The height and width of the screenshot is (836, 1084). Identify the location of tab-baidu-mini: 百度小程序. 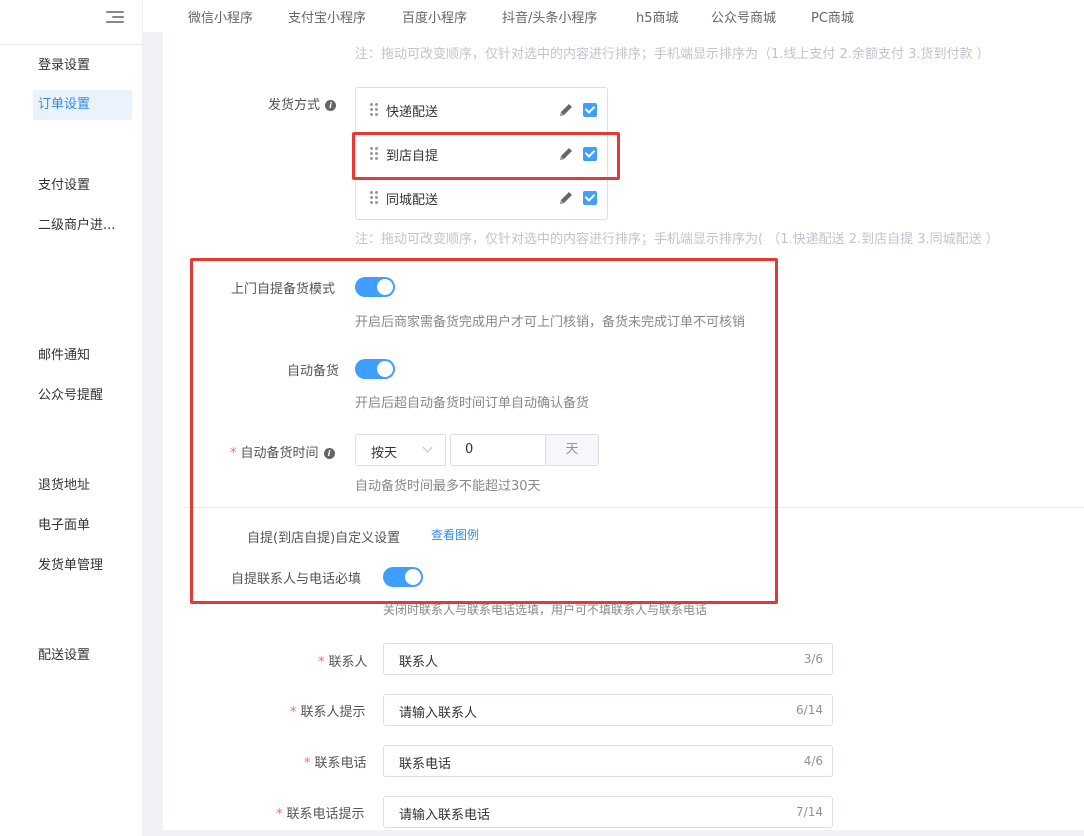
(434, 16).